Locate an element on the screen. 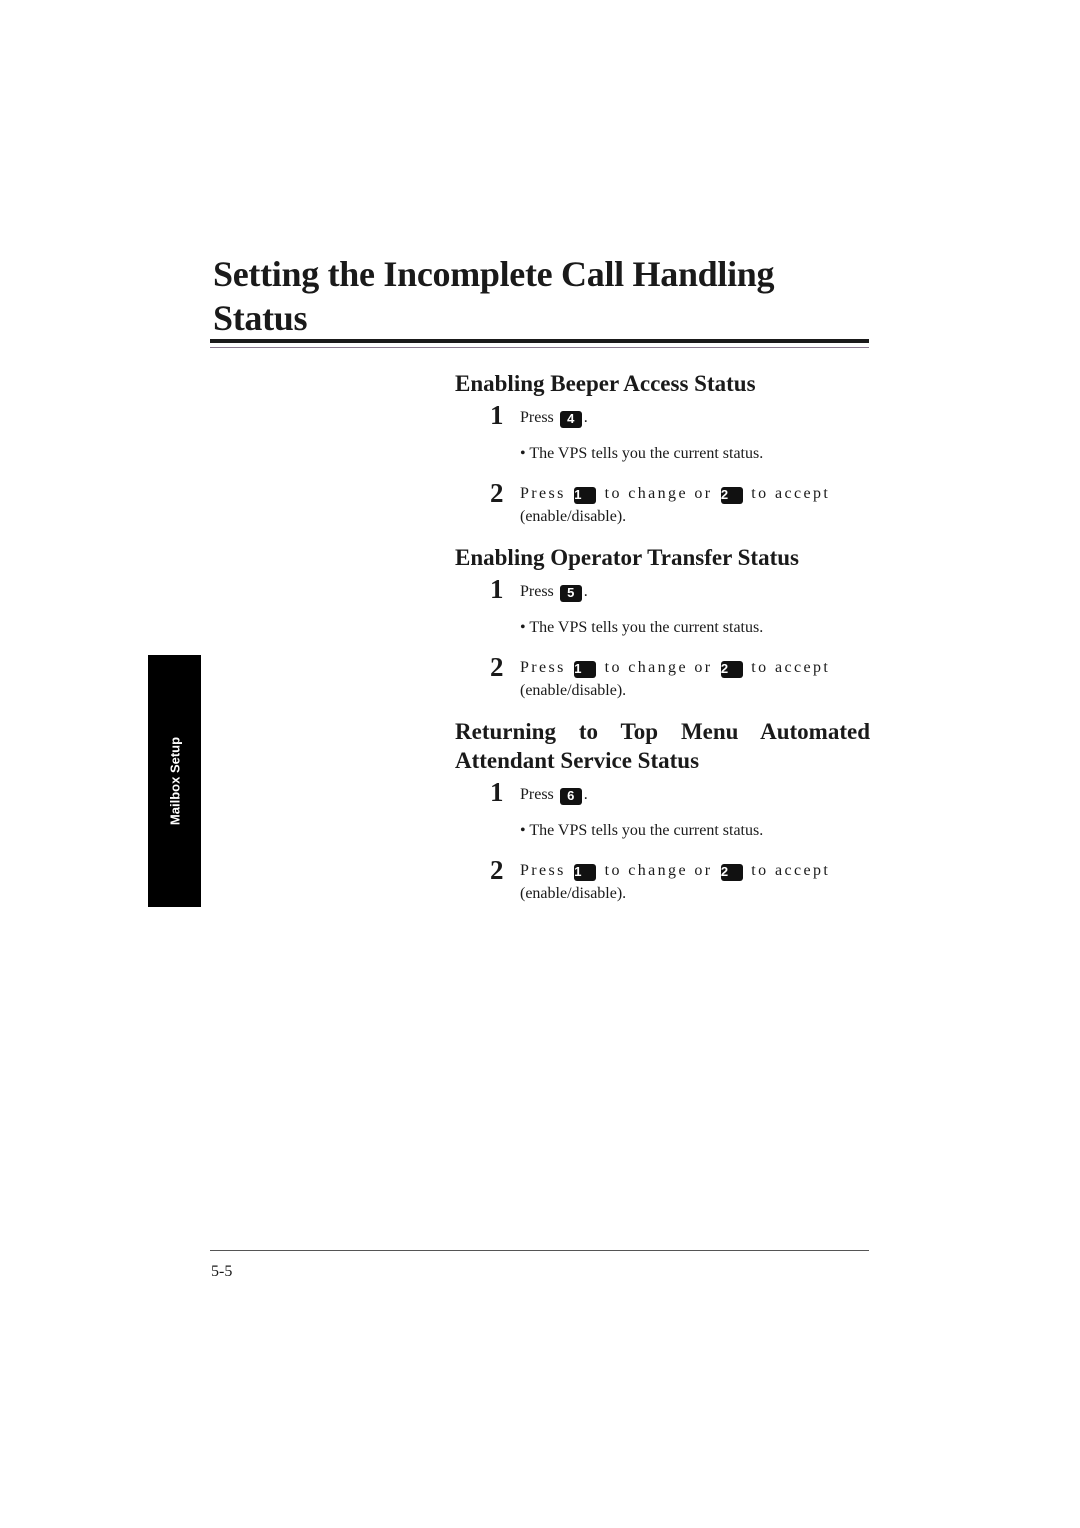 The height and width of the screenshot is (1528, 1080). step-1: 1 Press 6. is located at coordinates (680, 792).